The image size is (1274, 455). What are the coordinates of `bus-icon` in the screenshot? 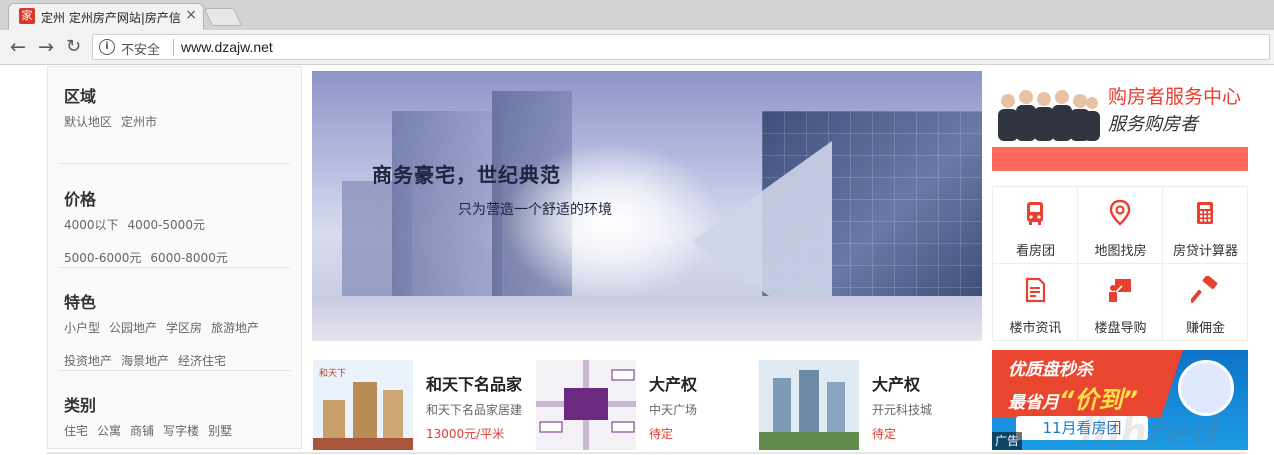 It's located at (1035, 213).